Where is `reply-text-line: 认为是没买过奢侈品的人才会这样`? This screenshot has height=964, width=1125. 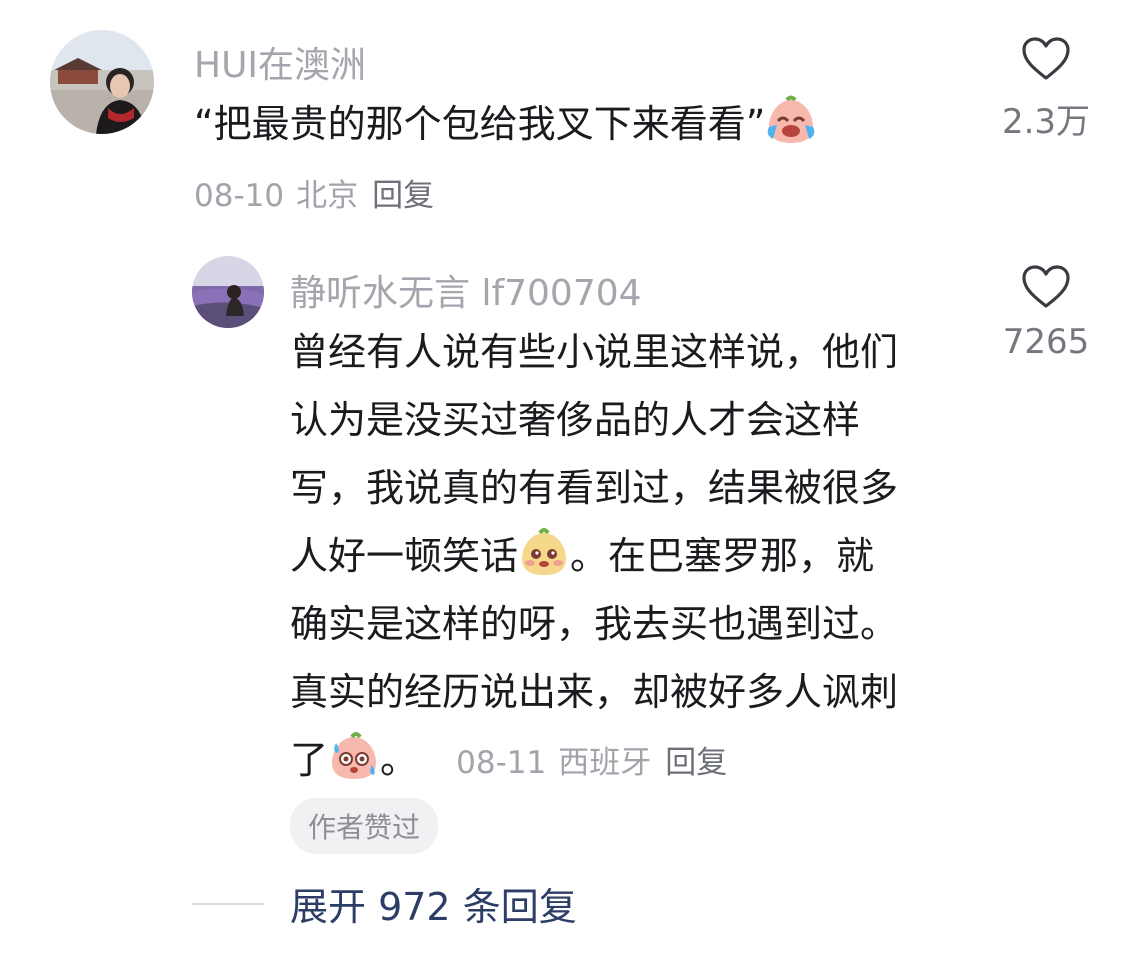 reply-text-line: 认为是没买过奢侈品的人才会这样 is located at coordinates (575, 420).